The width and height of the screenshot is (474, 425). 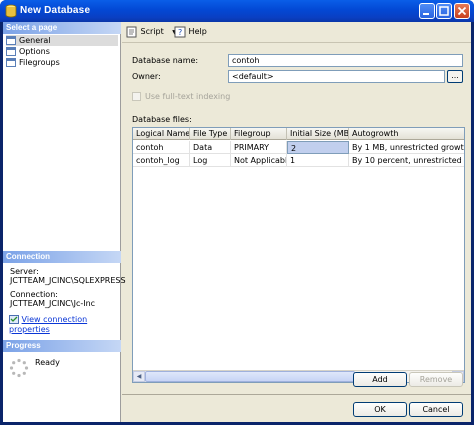 What do you see at coordinates (62, 28) in the screenshot?
I see `select-page-header: Select a page` at bounding box center [62, 28].